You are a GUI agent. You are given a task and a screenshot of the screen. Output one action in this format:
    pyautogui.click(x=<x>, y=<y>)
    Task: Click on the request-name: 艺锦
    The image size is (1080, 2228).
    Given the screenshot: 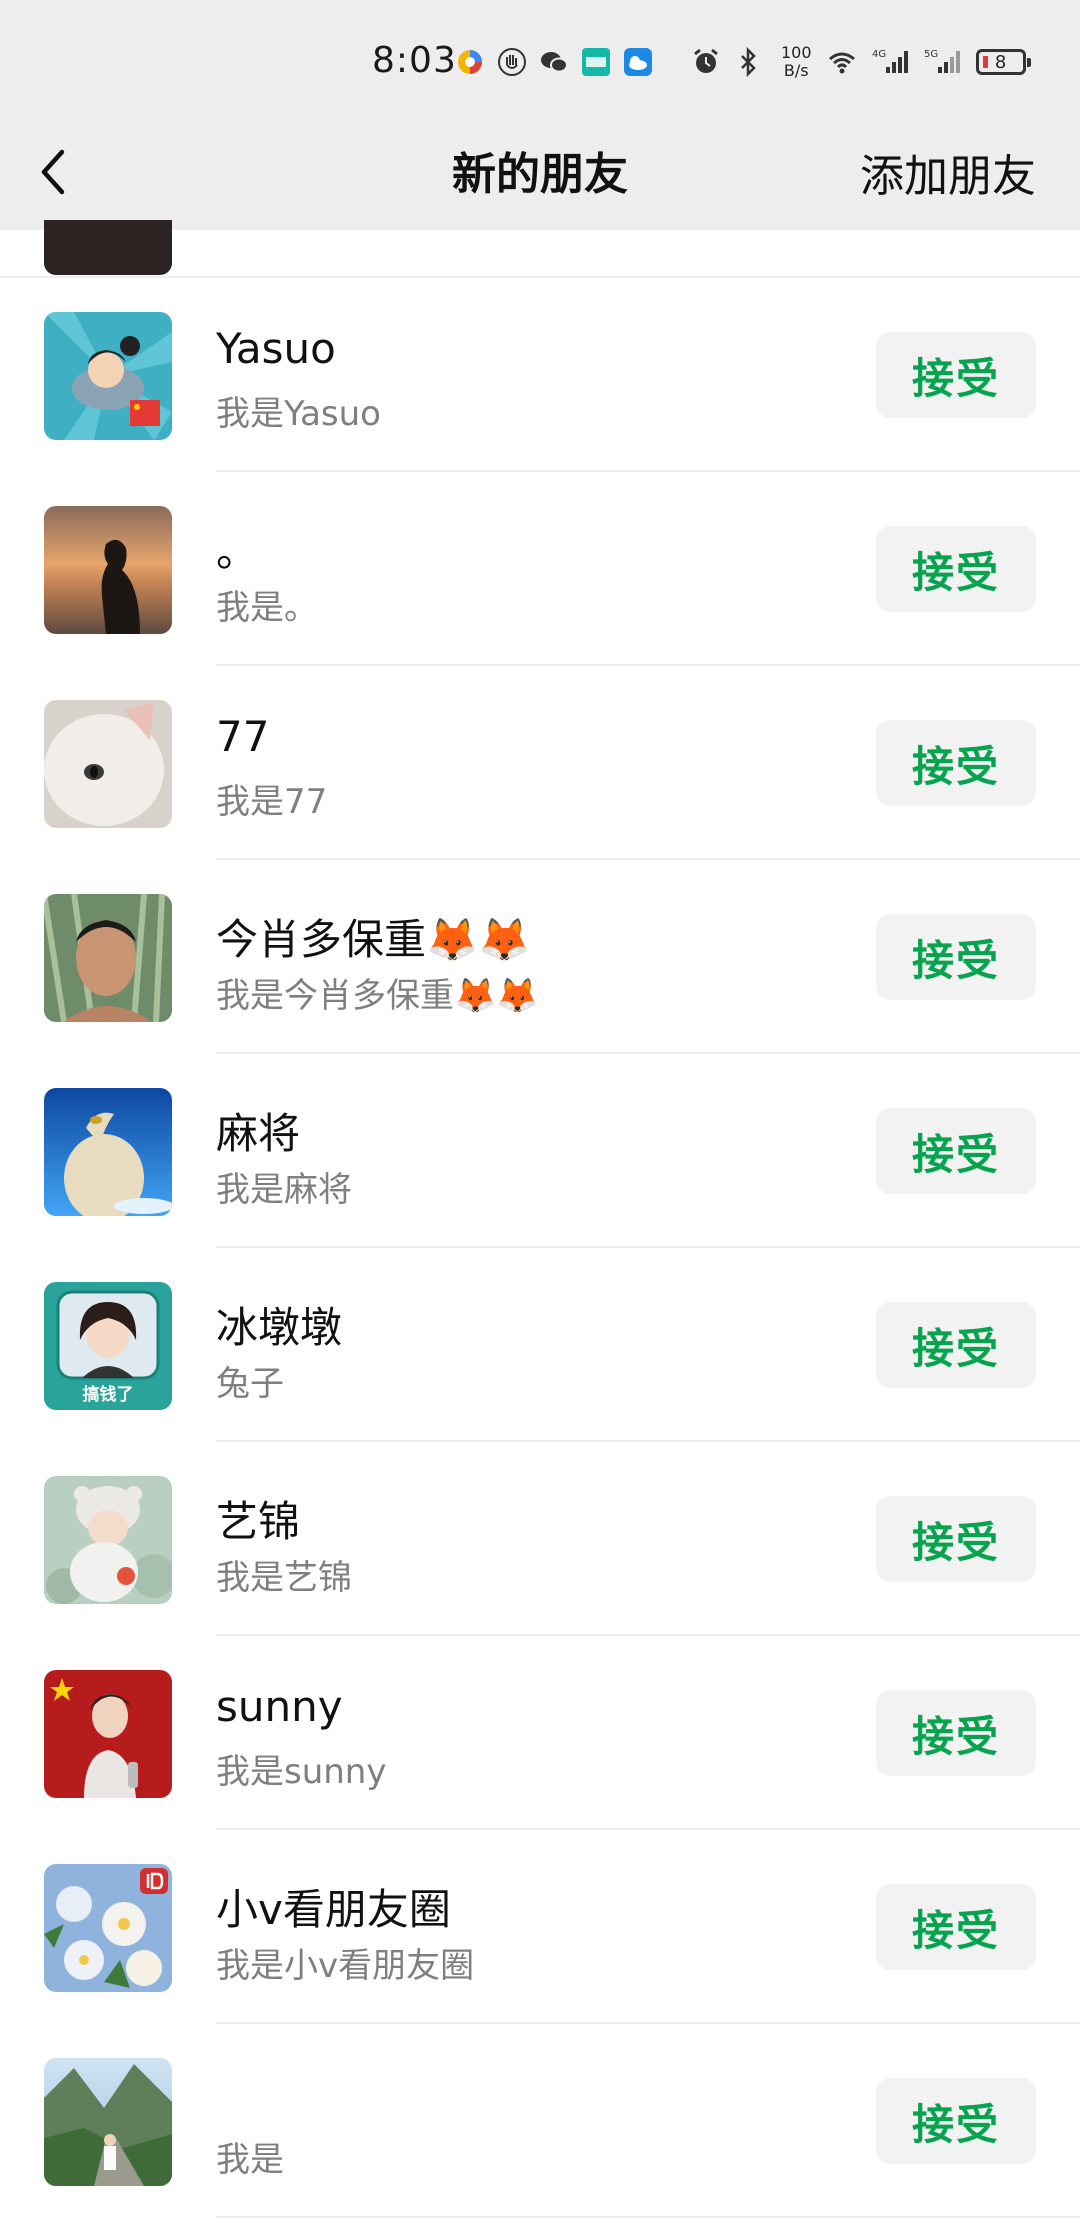 What is the action you would take?
    pyautogui.click(x=258, y=1521)
    